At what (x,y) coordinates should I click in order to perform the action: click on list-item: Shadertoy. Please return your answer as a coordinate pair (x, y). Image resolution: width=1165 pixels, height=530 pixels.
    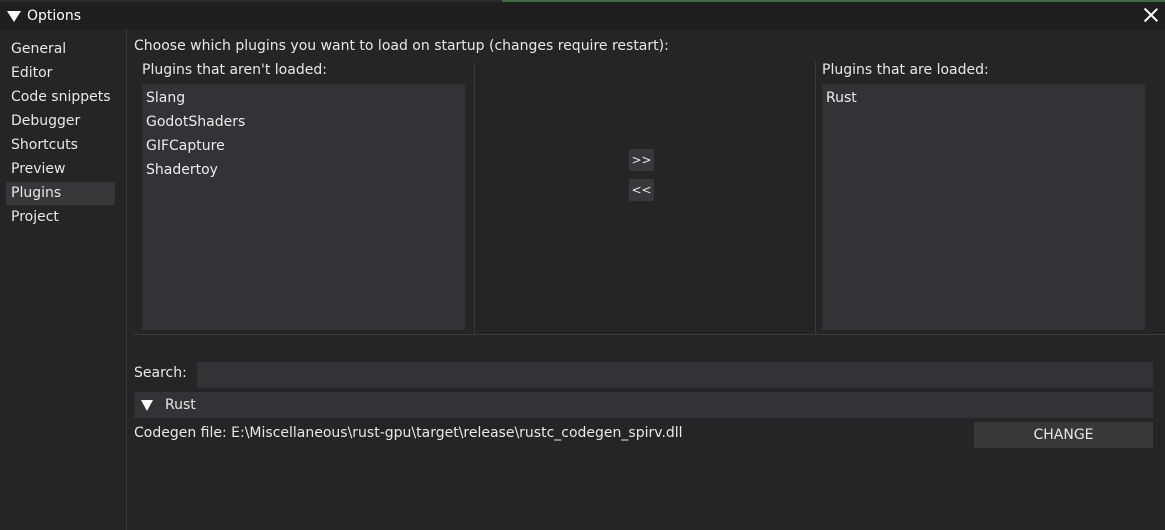
    Looking at the image, I should click on (182, 170).